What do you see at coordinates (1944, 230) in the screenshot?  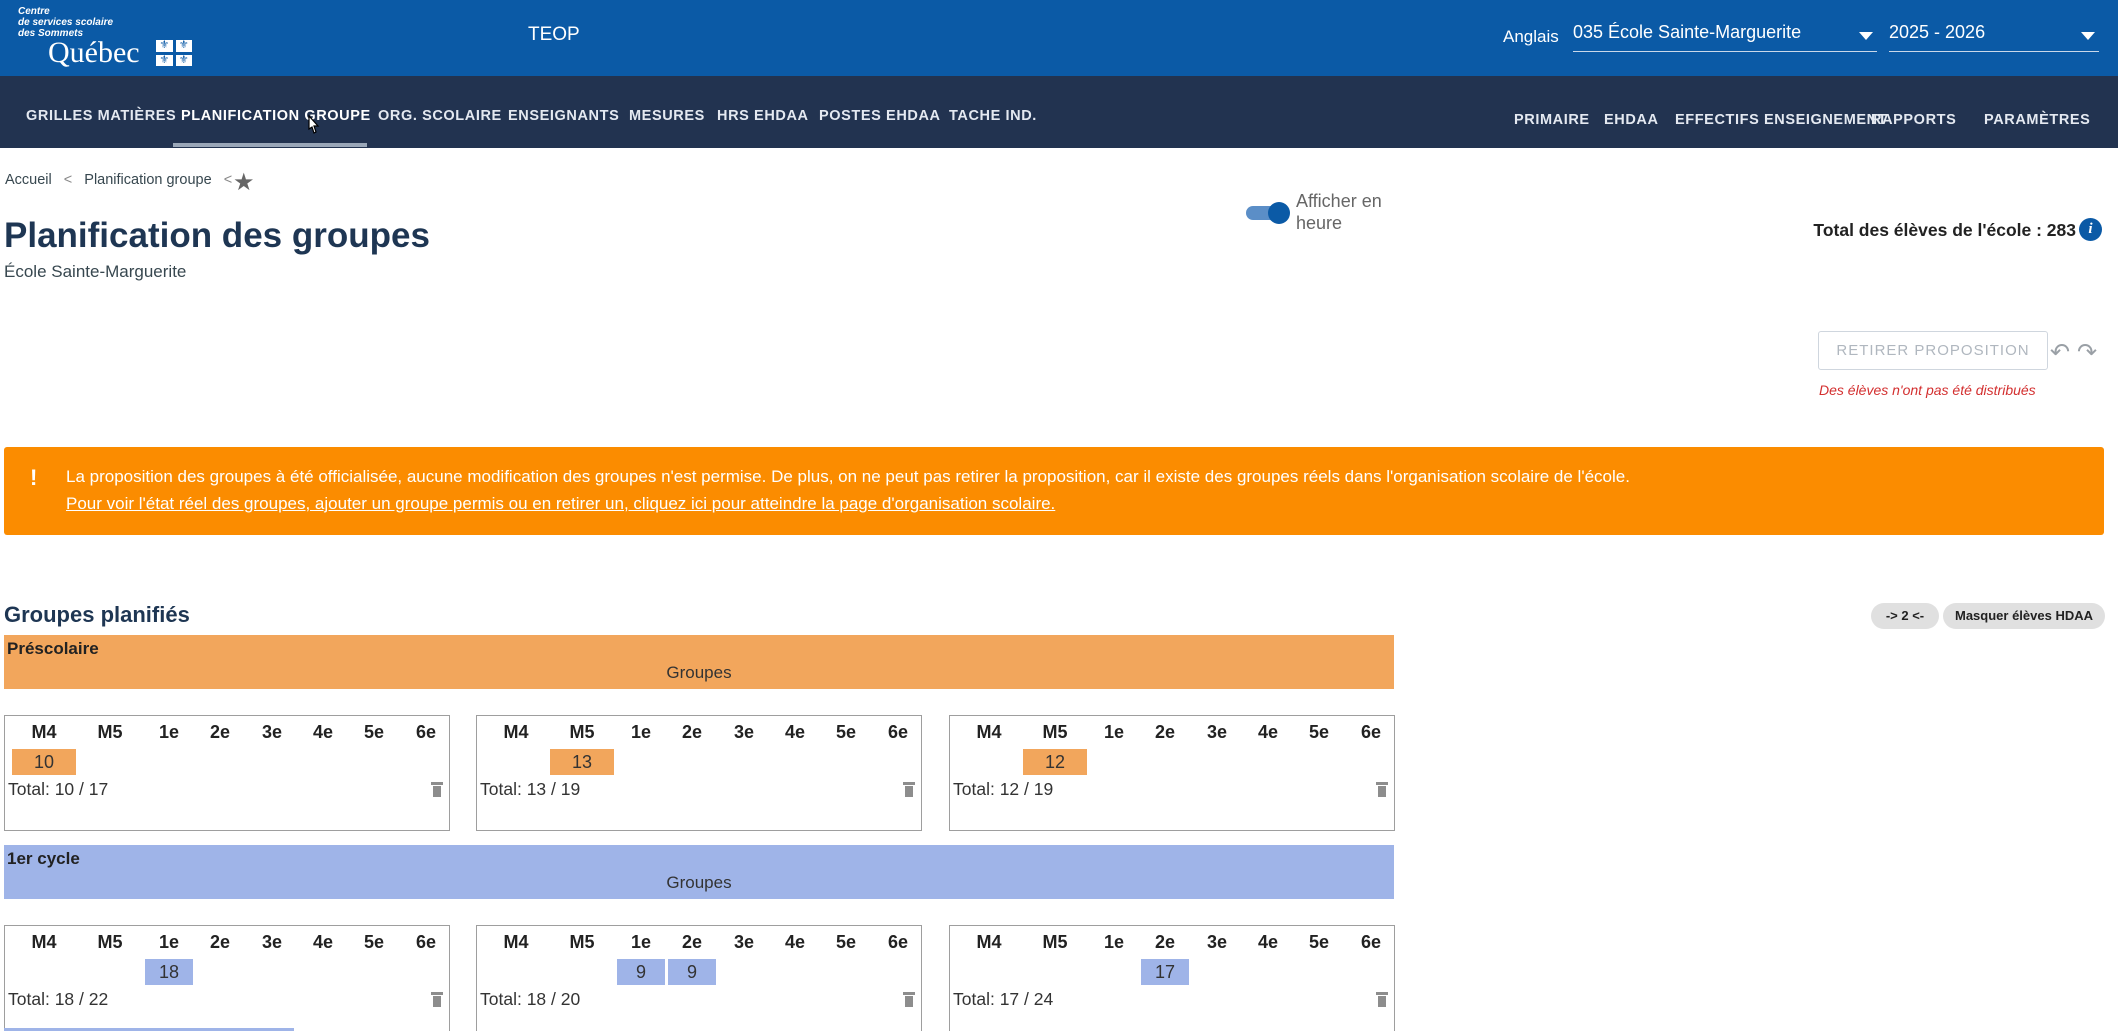 I see `school-total-students: Total des élèves de l'école : 283` at bounding box center [1944, 230].